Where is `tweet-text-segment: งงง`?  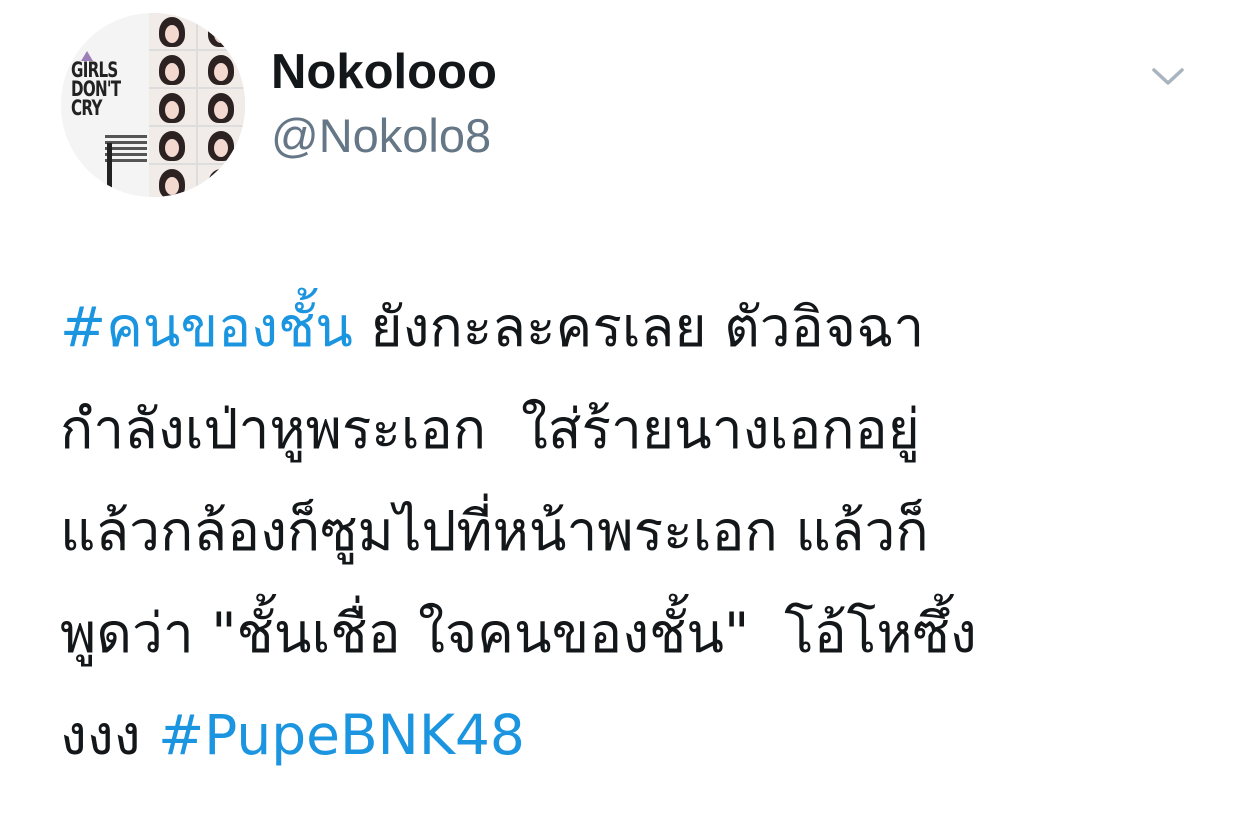
tweet-text-segment: งงง is located at coordinates (109, 735).